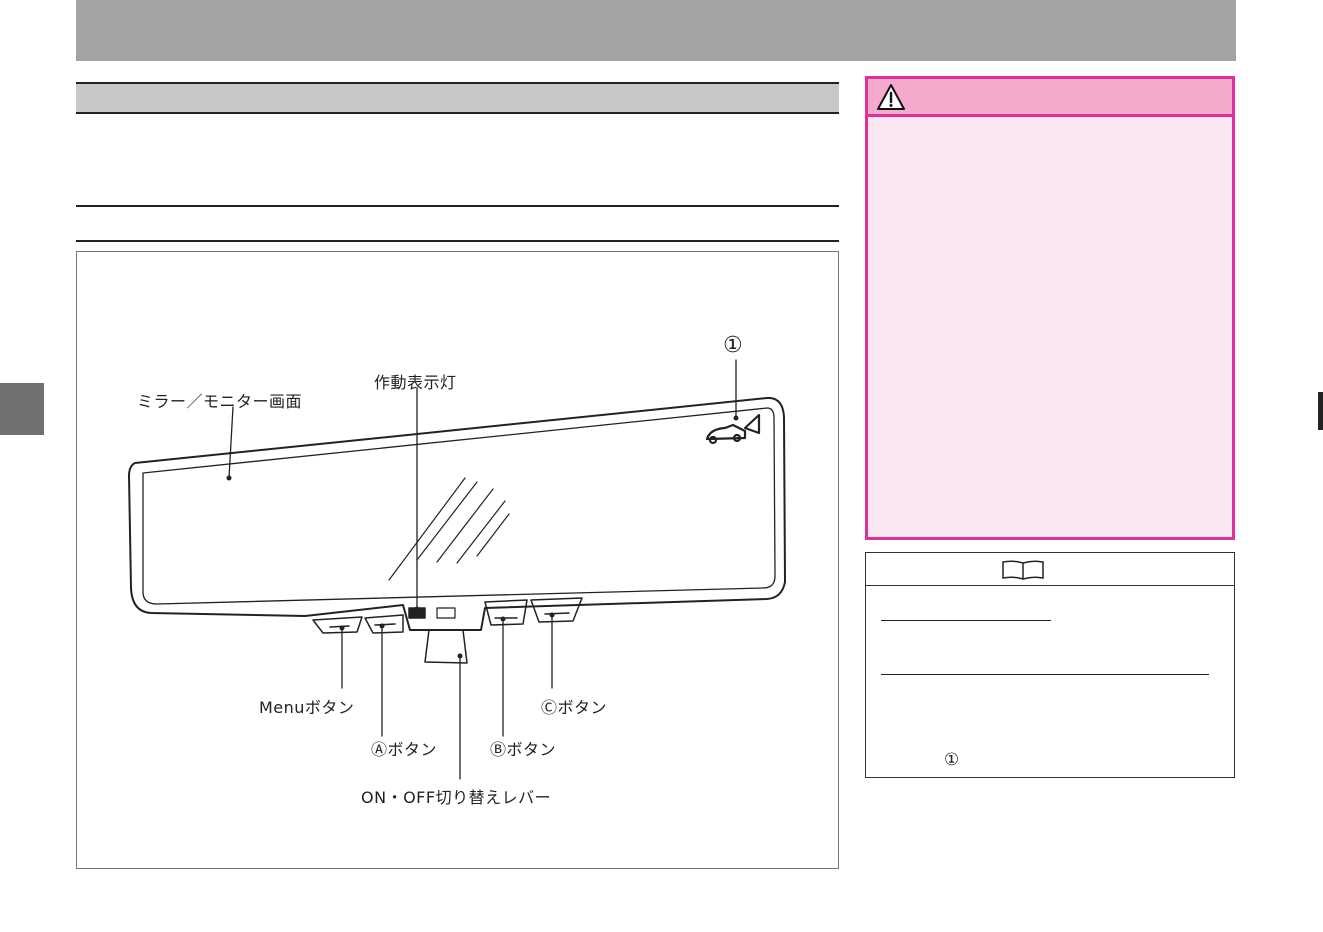 The height and width of the screenshot is (932, 1323). What do you see at coordinates (574, 707) in the screenshot?
I see `label-c-button: Ⓒボタン` at bounding box center [574, 707].